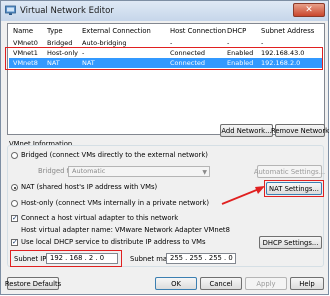 This screenshot has width=330, height=296. Describe the element at coordinates (14, 218) in the screenshot. I see `connect-adapter-checkbox: ✓` at that location.